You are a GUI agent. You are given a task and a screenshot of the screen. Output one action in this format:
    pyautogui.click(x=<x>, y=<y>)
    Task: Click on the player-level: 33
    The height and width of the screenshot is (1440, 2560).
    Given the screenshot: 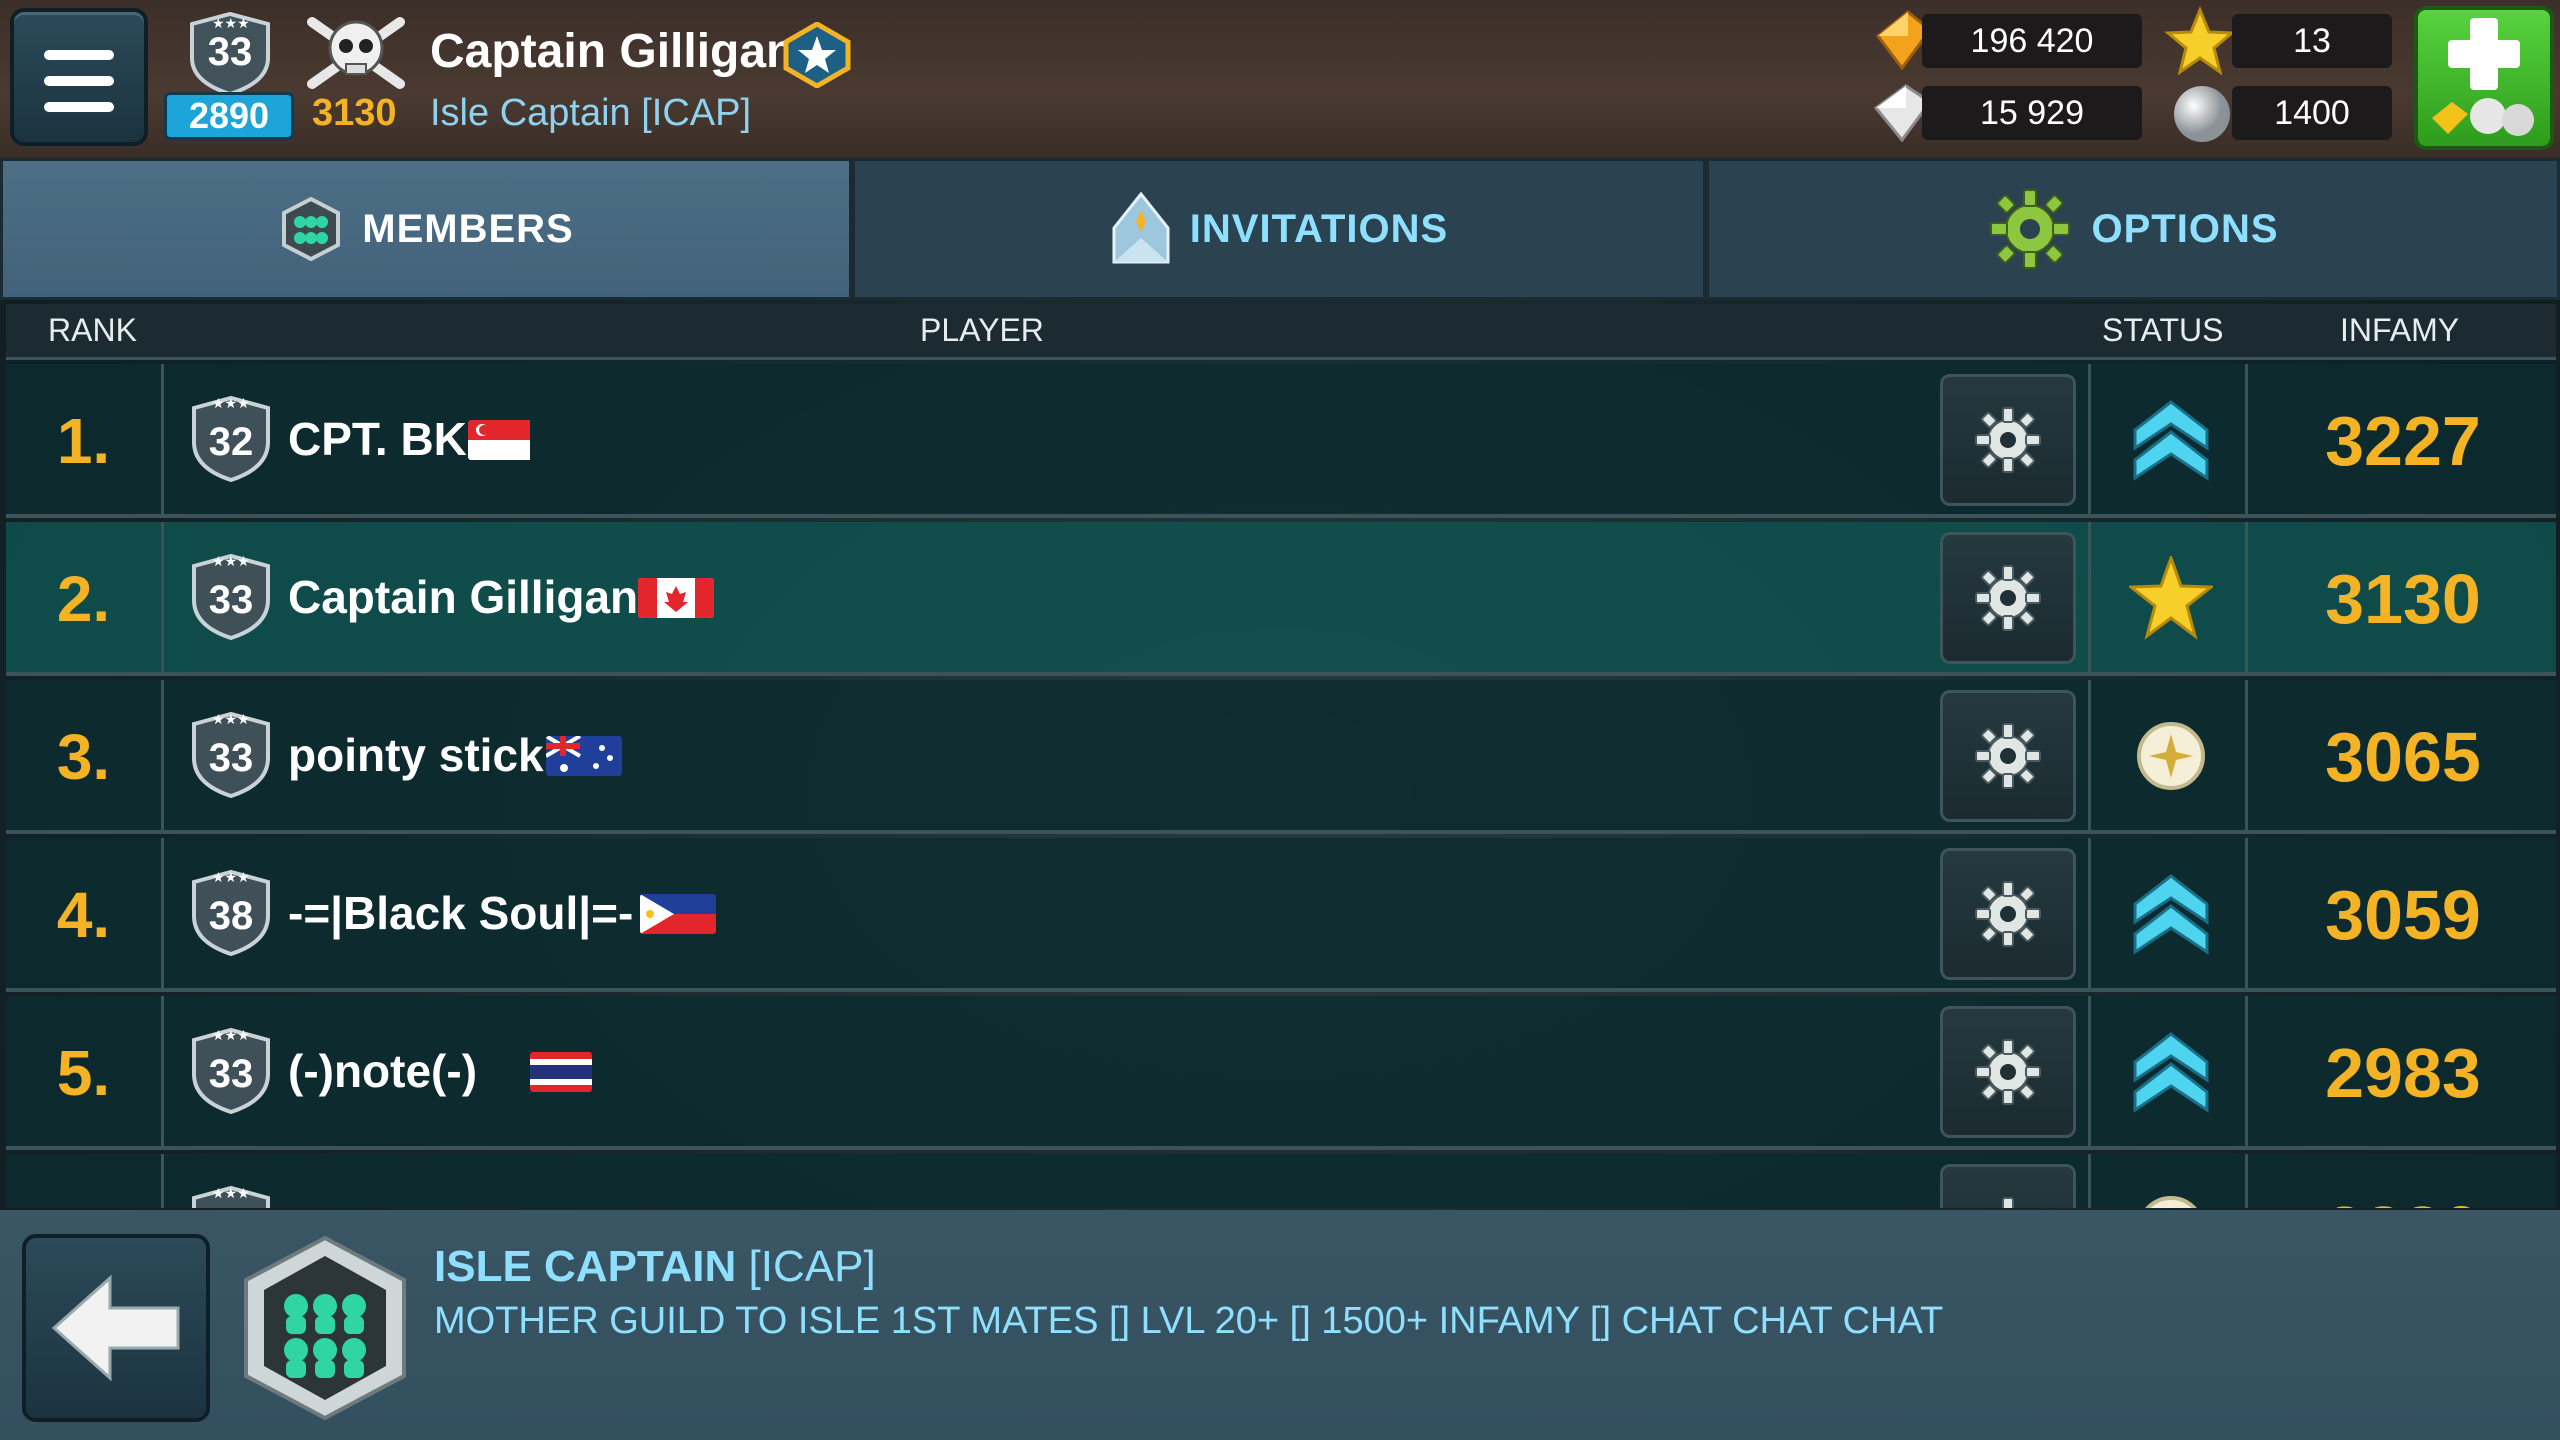 What is the action you would take?
    pyautogui.click(x=230, y=52)
    